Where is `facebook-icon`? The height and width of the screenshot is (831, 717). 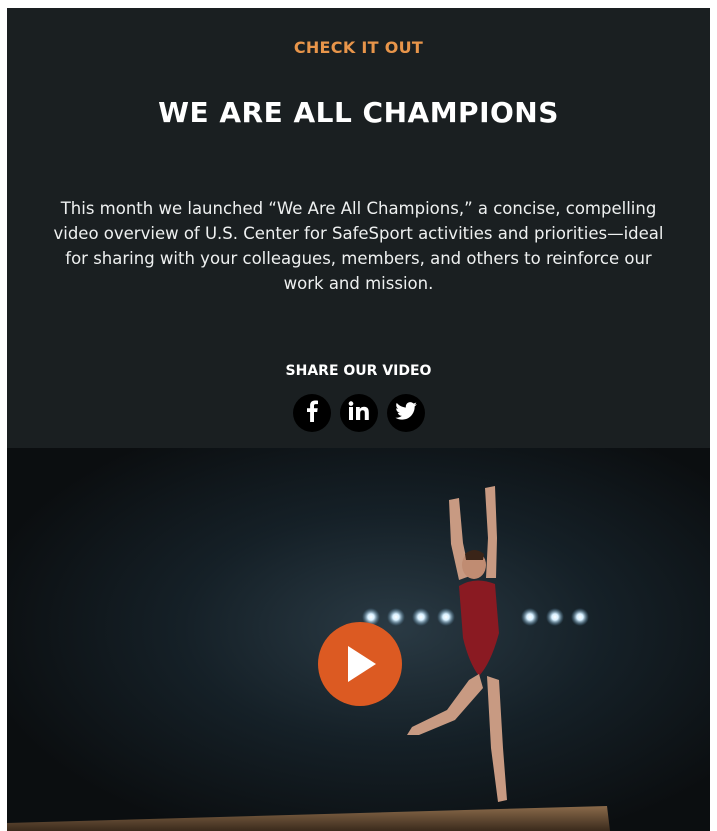
facebook-icon is located at coordinates (312, 413).